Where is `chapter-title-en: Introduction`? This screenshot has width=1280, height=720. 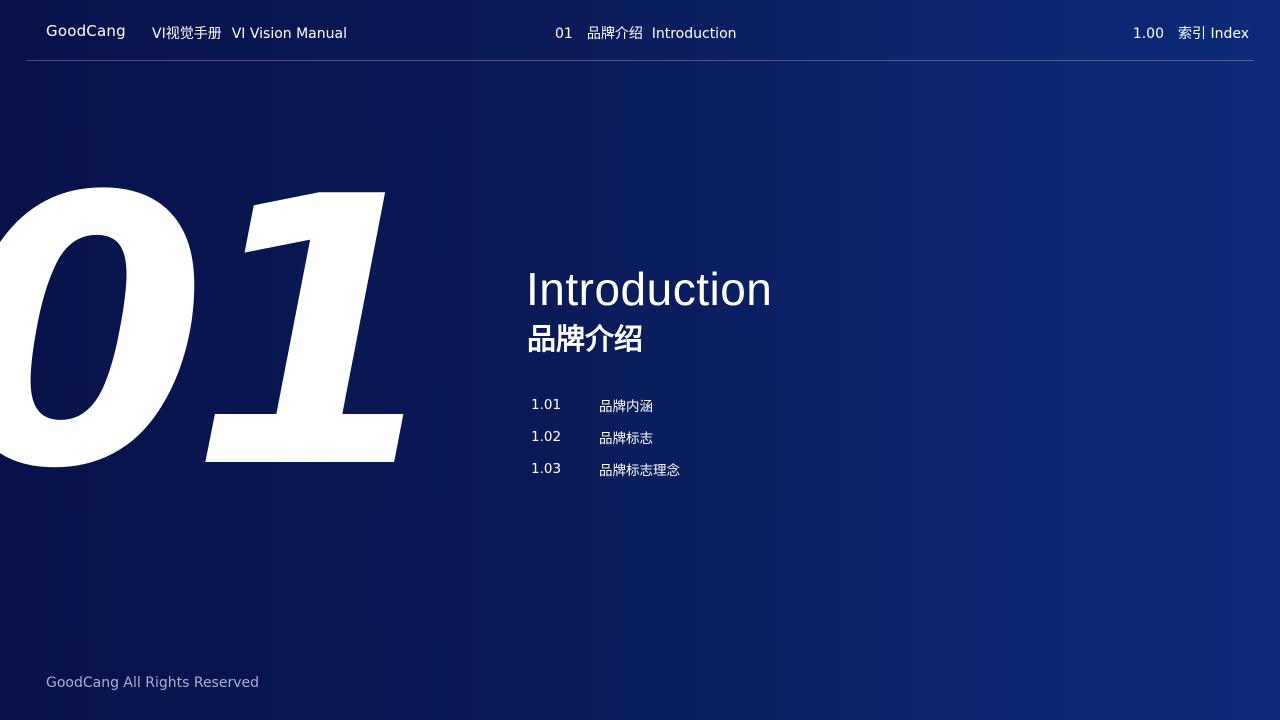 chapter-title-en: Introduction is located at coordinates (649, 289).